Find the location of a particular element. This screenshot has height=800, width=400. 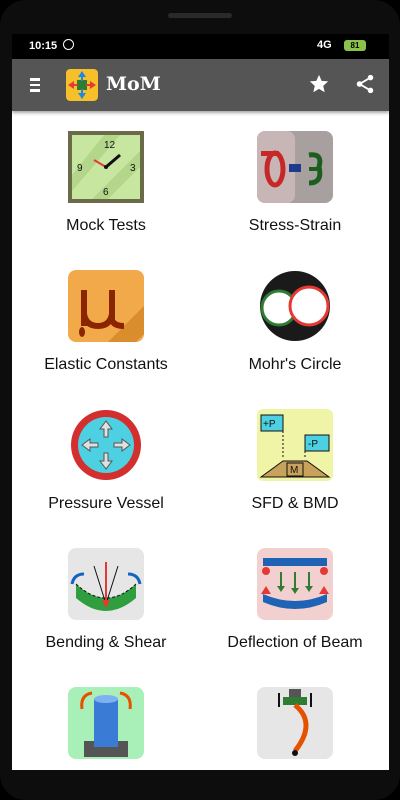

tile-torsion is located at coordinates (106, 718).